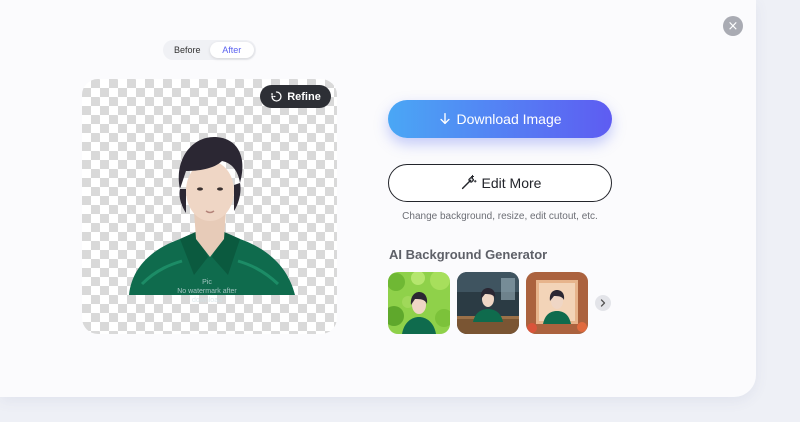 This screenshot has width=800, height=422. What do you see at coordinates (276, 96) in the screenshot?
I see `refine-icon` at bounding box center [276, 96].